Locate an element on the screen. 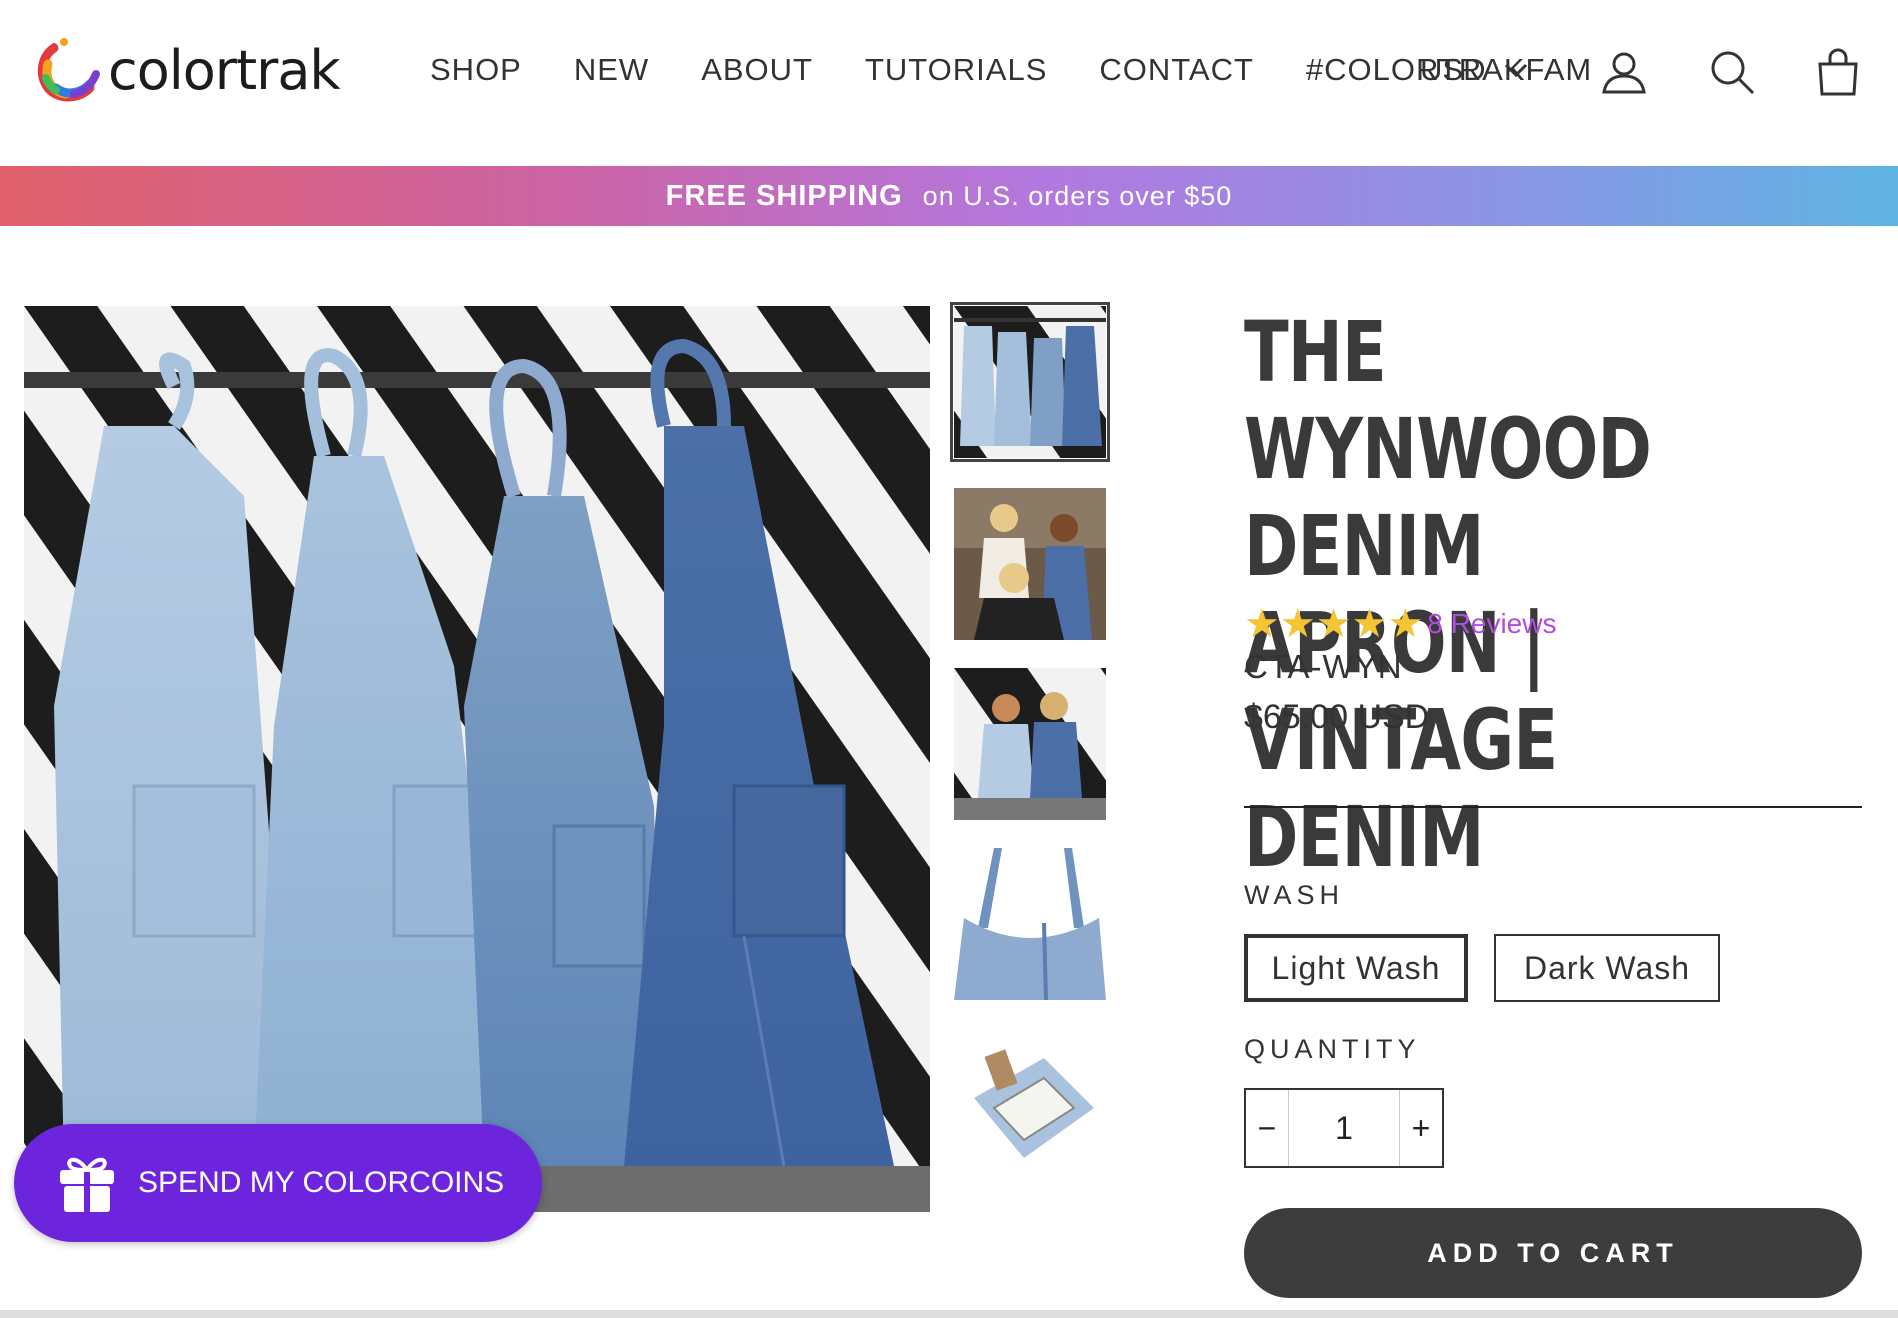 The width and height of the screenshot is (1898, 1318). search-icon is located at coordinates (1732, 72).